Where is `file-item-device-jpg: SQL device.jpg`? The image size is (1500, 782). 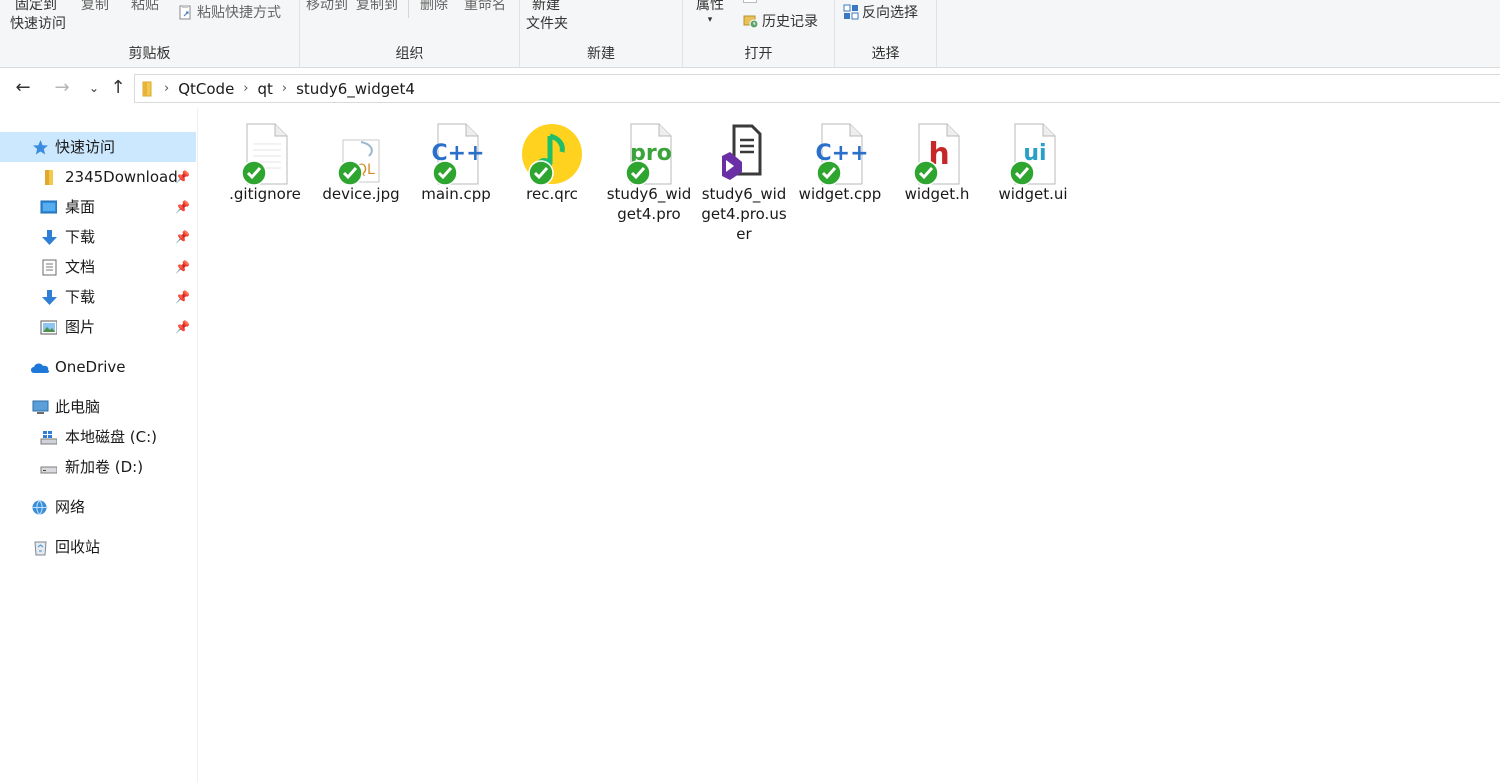 file-item-device-jpg: SQL device.jpg is located at coordinates (361, 163).